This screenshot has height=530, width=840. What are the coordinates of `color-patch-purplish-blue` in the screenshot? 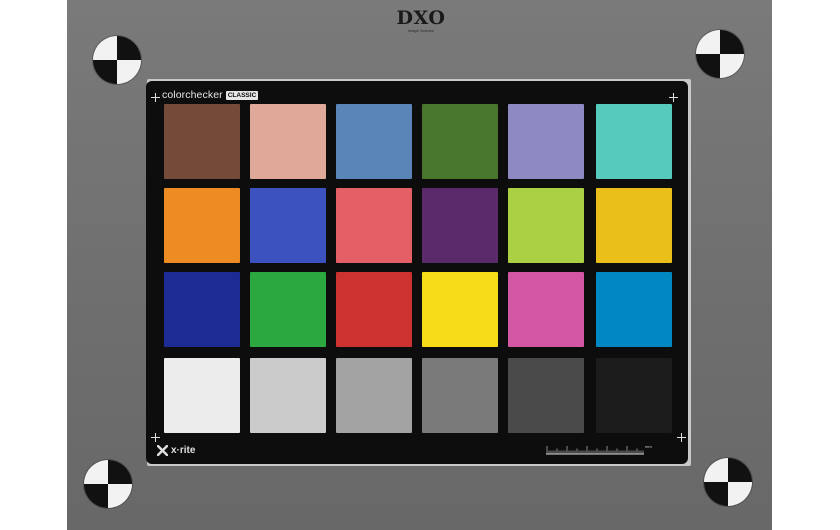 It's located at (288, 225).